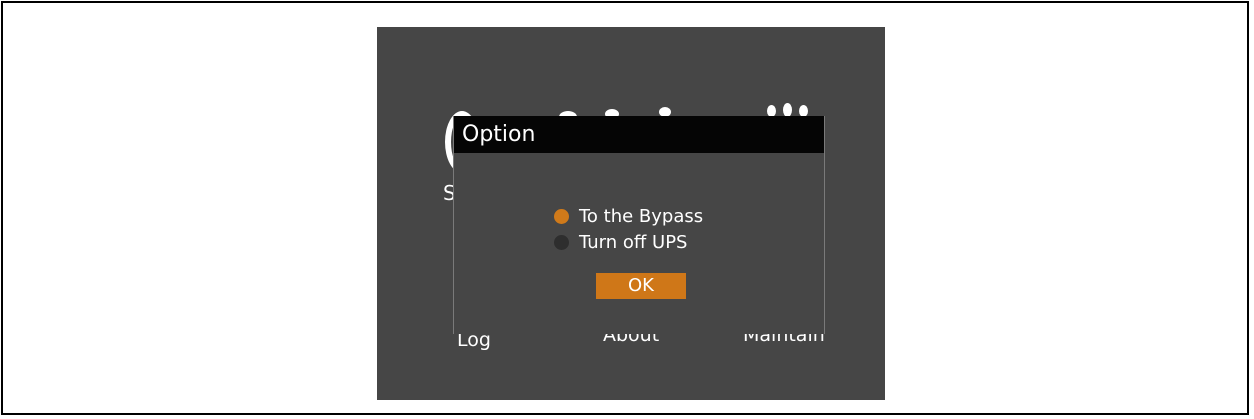 The image size is (1254, 419). Describe the element at coordinates (561, 216) in the screenshot. I see `radio-selected-icon` at that location.